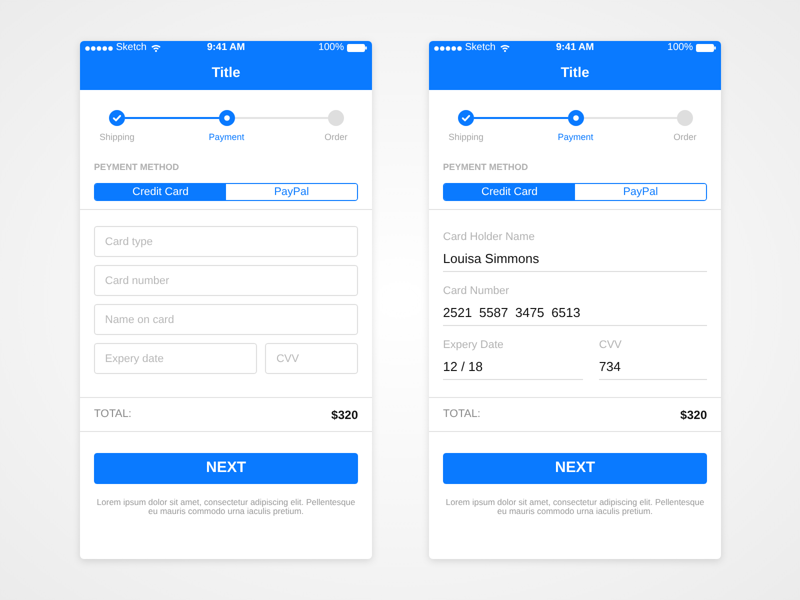 This screenshot has height=600, width=800. Describe the element at coordinates (513, 367) in the screenshot. I see `input-field: 12 / 18` at that location.